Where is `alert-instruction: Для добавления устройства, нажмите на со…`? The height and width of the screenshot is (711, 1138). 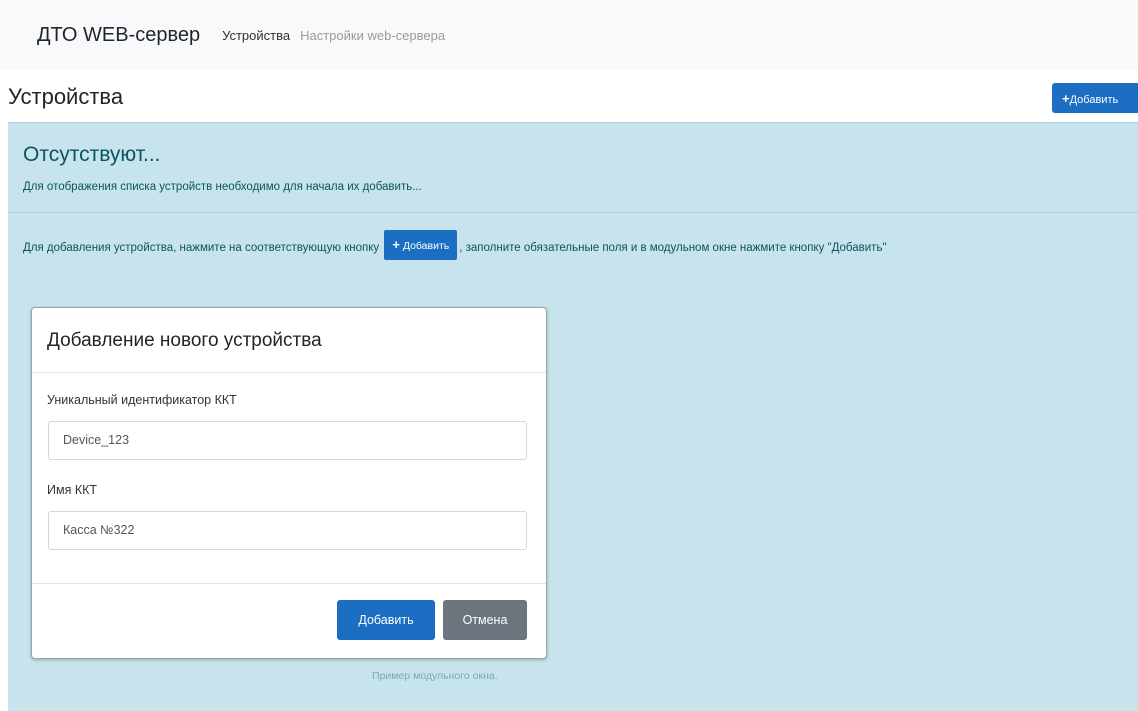 alert-instruction: Для добавления устройства, нажмите на со… is located at coordinates (573, 245).